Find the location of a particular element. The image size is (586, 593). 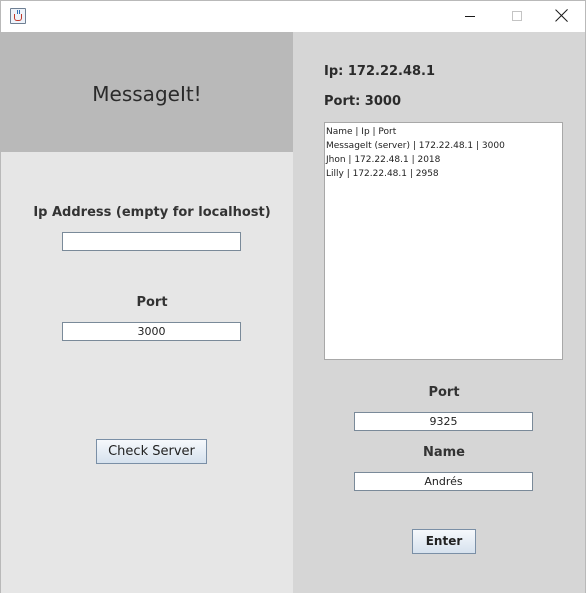

client-name-input is located at coordinates (443, 481).